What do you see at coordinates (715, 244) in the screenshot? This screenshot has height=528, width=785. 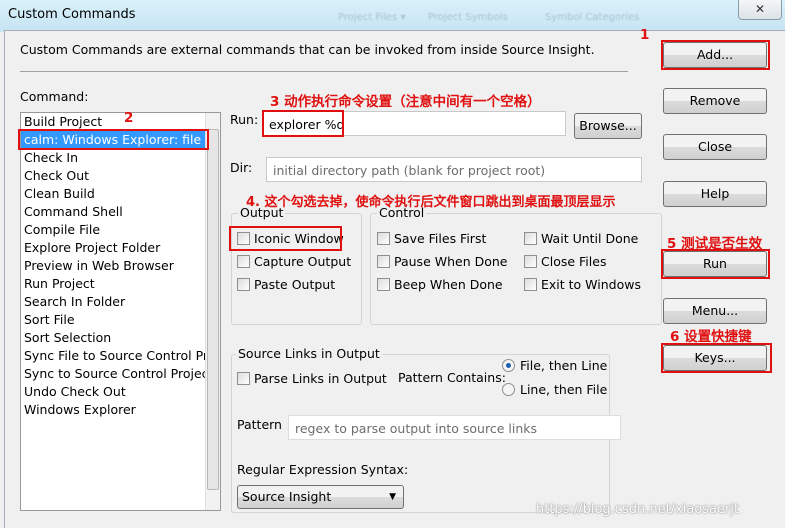 I see `annotation-5: 5 测试是否生效` at bounding box center [715, 244].